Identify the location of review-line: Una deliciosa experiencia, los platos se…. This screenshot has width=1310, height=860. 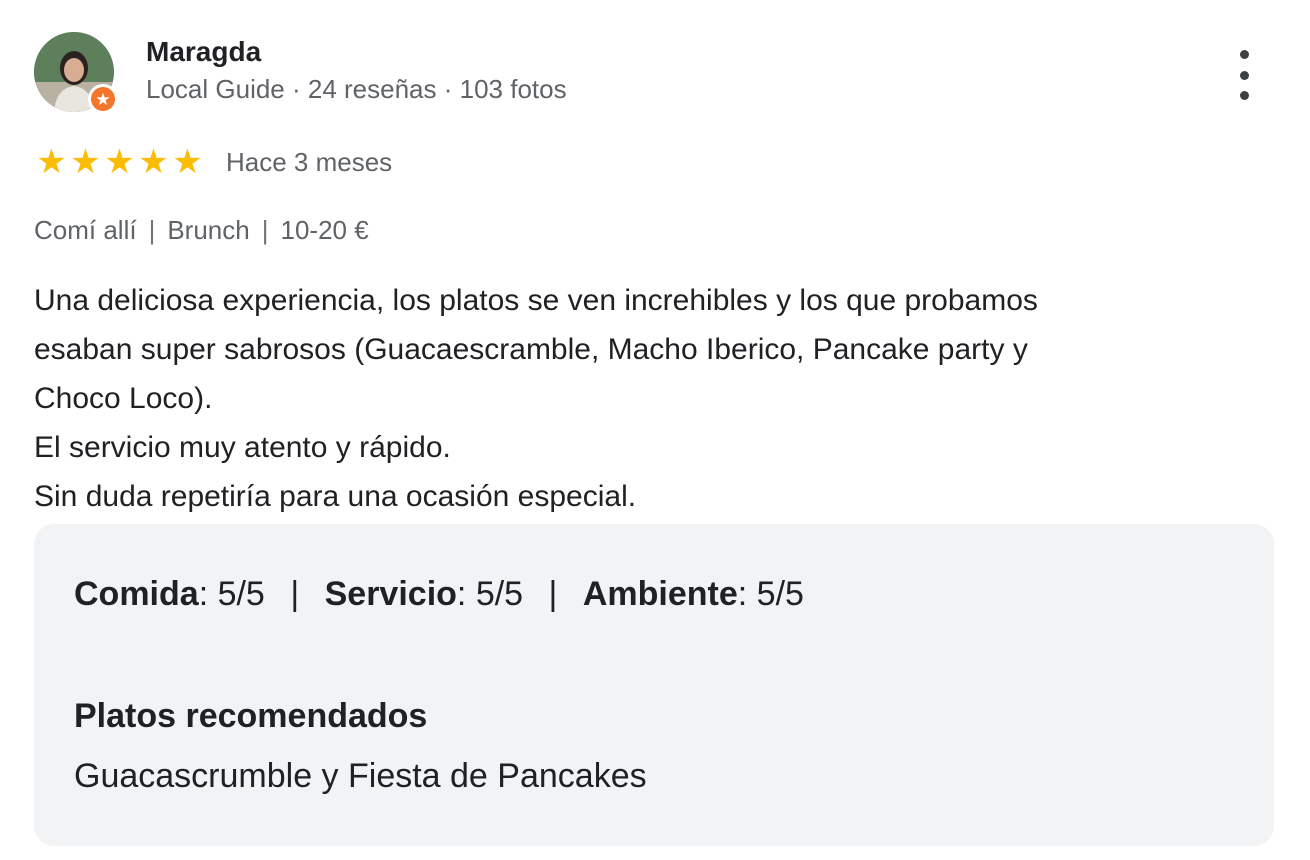
(536, 300).